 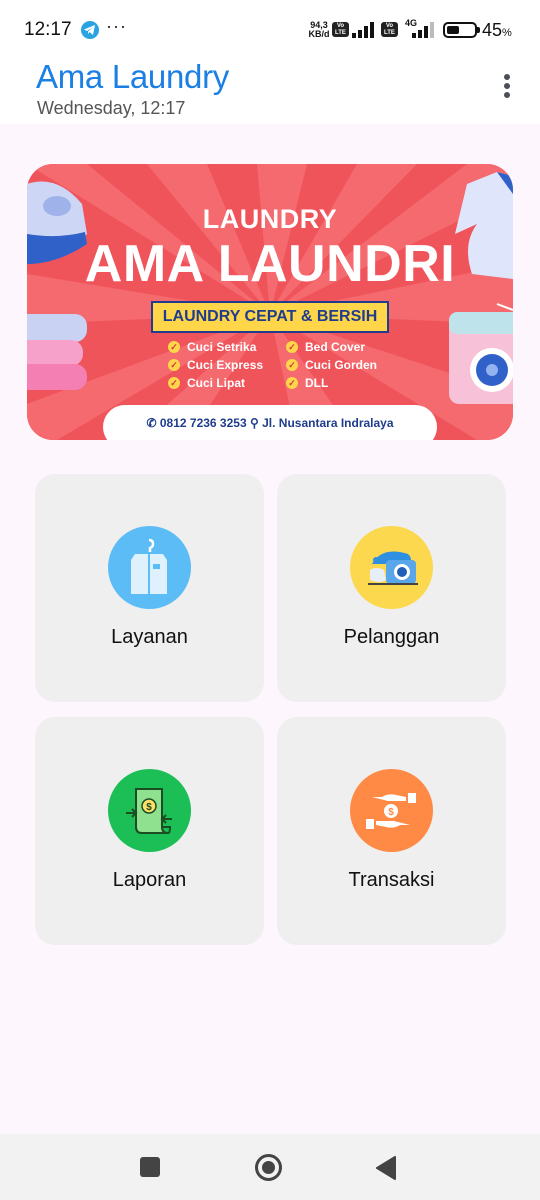 I want to click on menu-card-label: Transaksi, so click(x=391, y=880).